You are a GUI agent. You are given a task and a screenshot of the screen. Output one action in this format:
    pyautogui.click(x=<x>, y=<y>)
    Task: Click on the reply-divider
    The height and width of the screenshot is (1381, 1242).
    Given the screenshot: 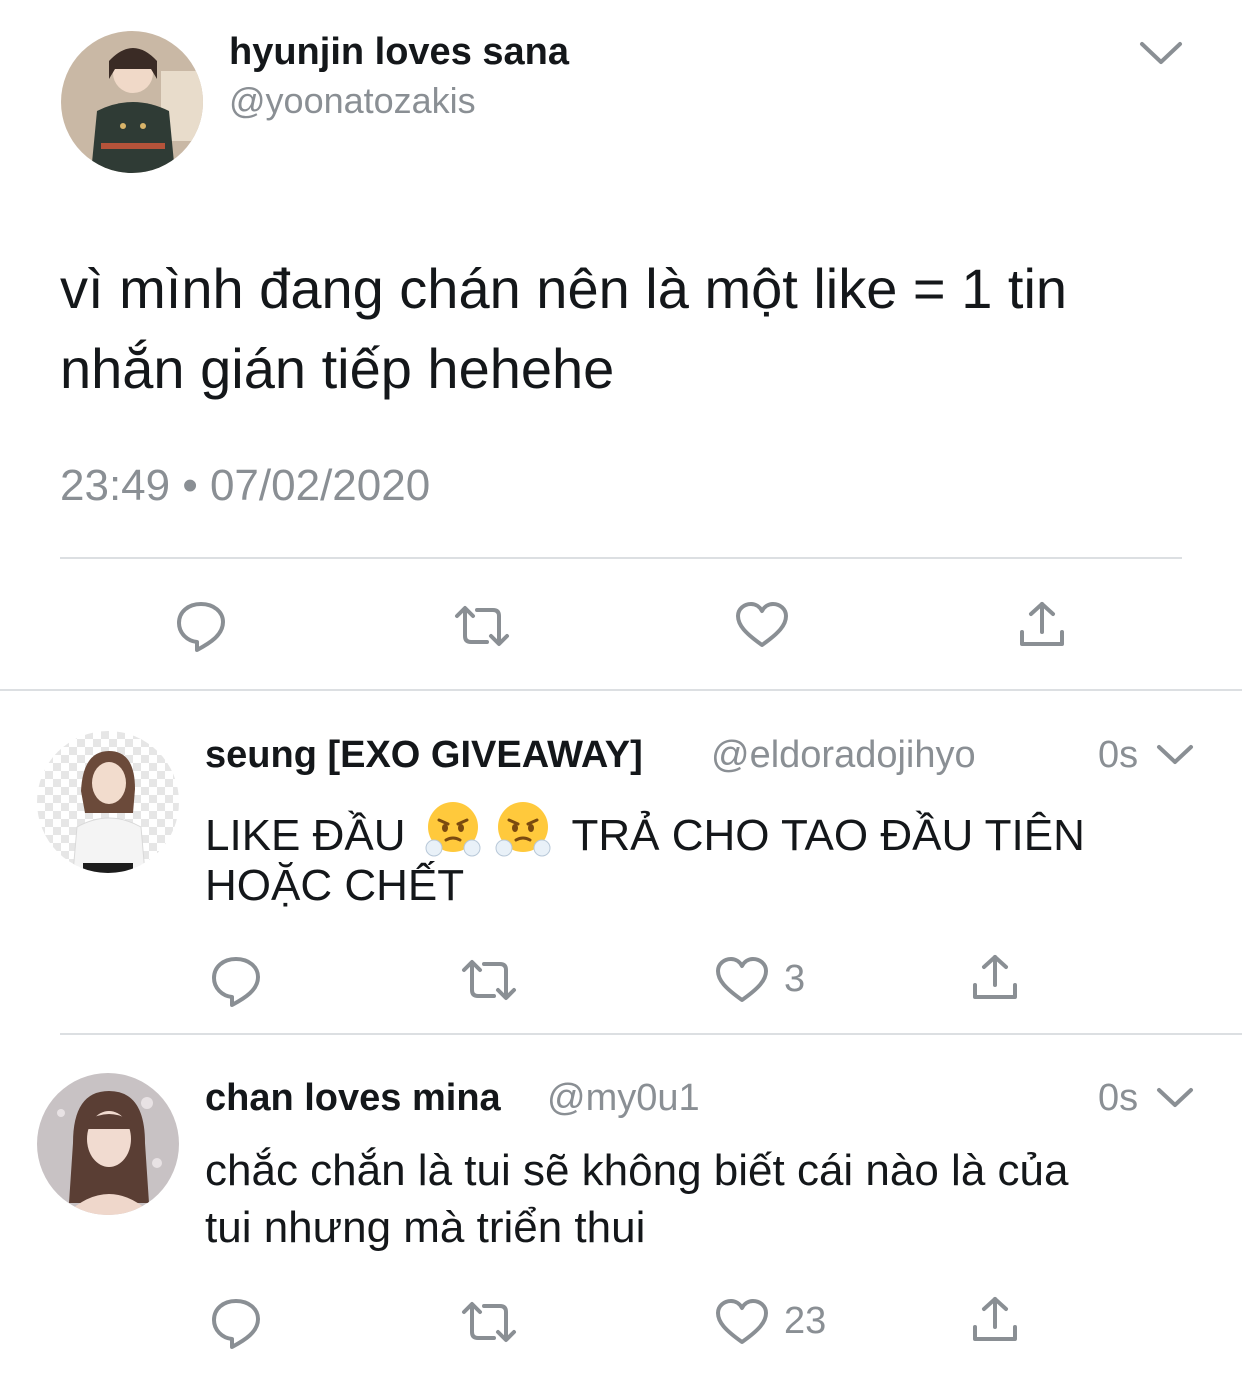 What is the action you would take?
    pyautogui.click(x=651, y=1034)
    